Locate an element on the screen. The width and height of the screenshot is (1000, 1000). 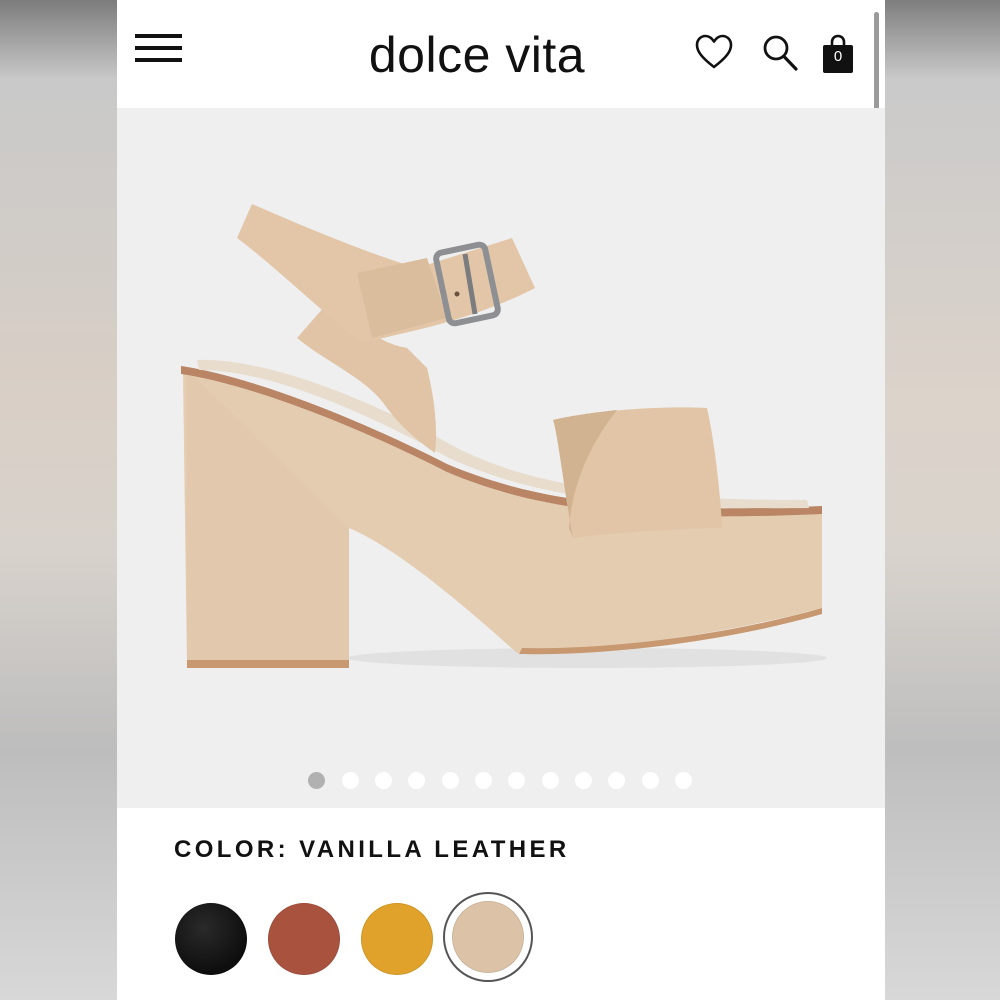
gallery-pagination is located at coordinates (501, 782).